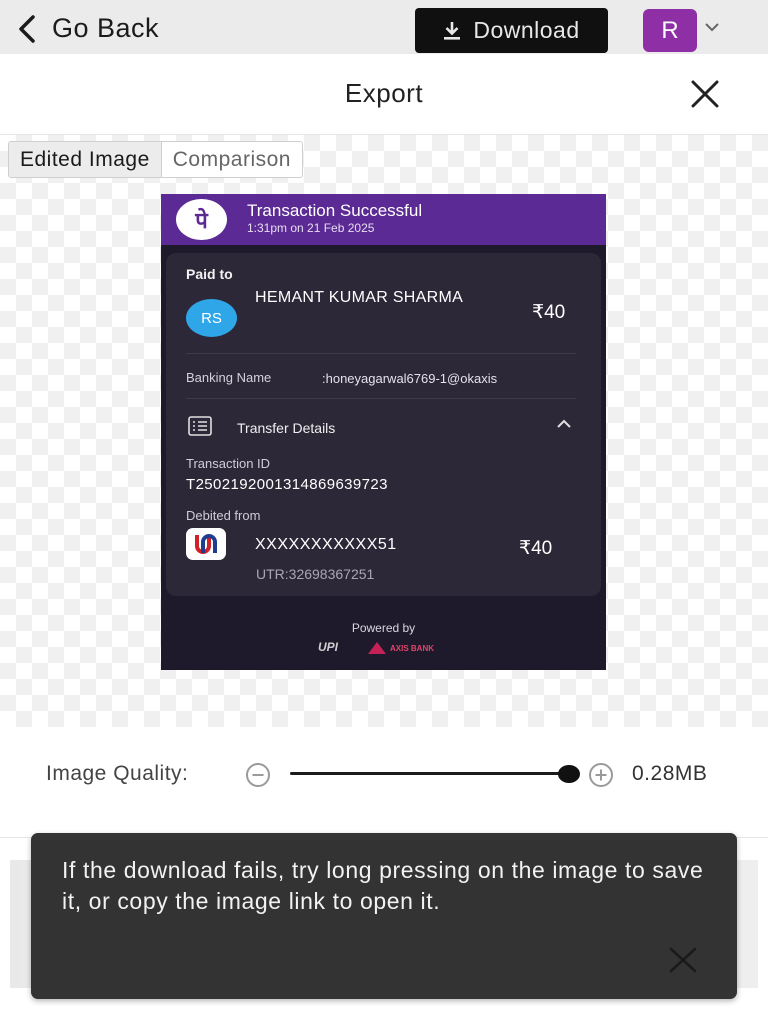 This screenshot has width=768, height=1024. What do you see at coordinates (601, 775) in the screenshot?
I see `zoom-in-icon` at bounding box center [601, 775].